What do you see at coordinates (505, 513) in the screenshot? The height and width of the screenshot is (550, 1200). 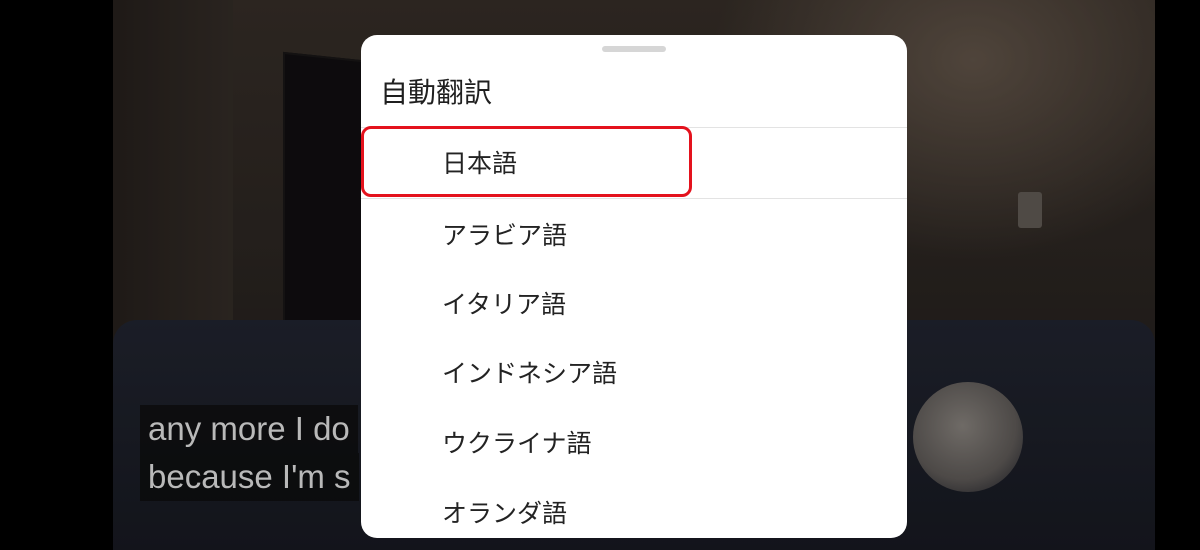 I see `language-label: オランダ語` at bounding box center [505, 513].